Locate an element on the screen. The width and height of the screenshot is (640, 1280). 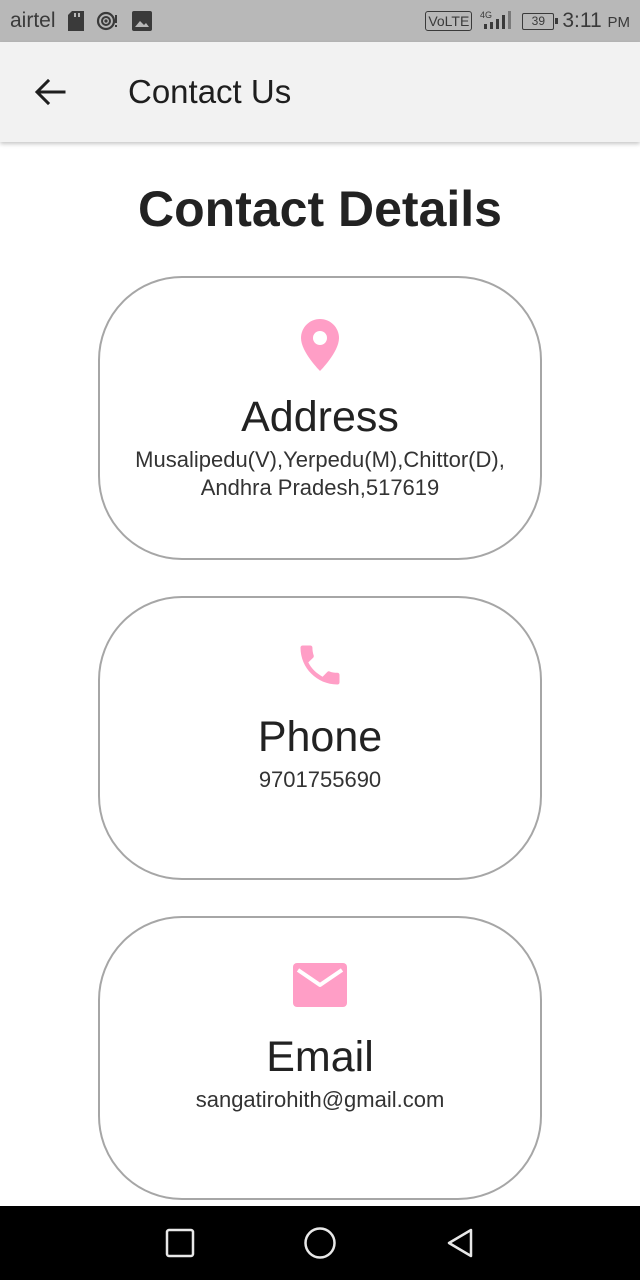
battery-level: 39 is located at coordinates (538, 20).